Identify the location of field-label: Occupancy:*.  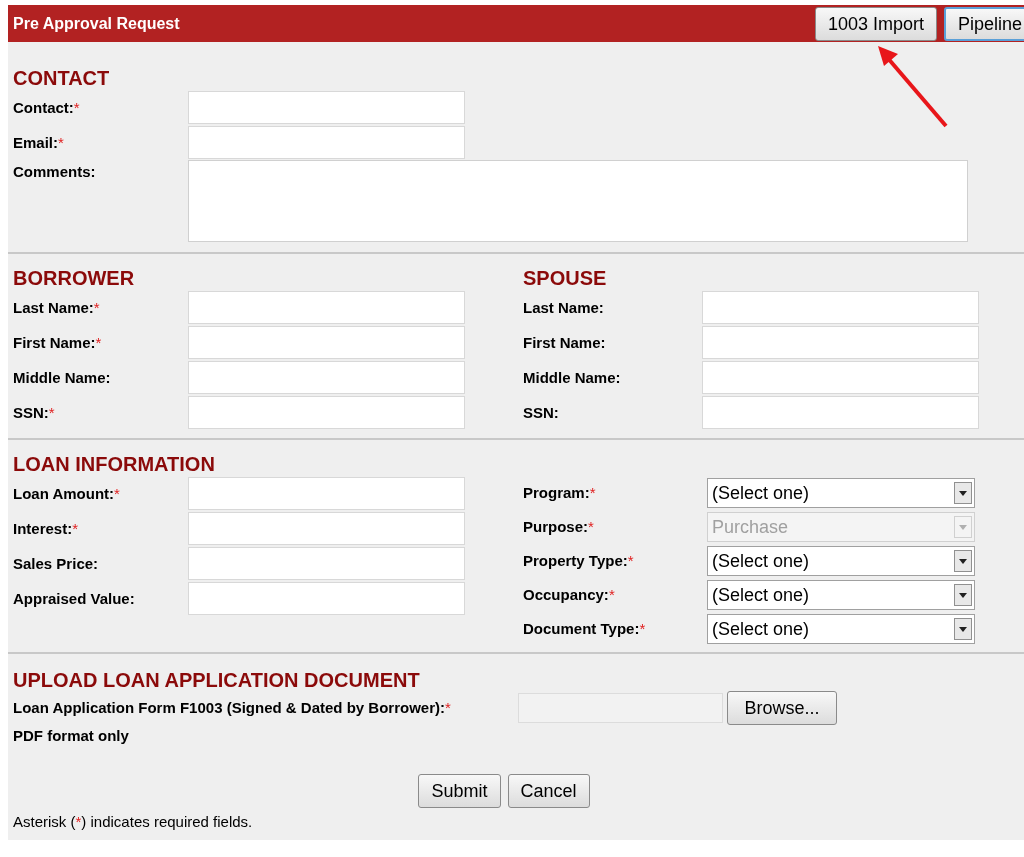
(569, 594).